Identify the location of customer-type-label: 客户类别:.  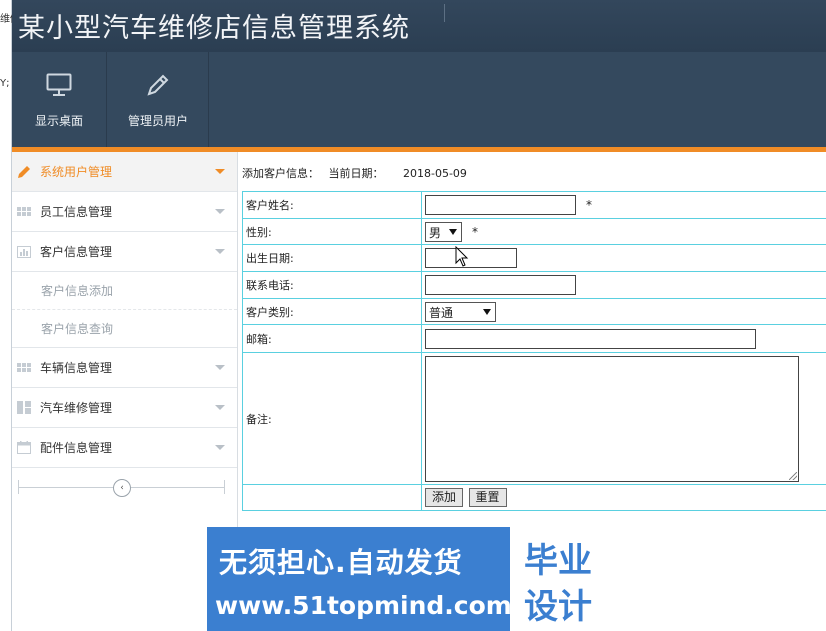
(332, 311).